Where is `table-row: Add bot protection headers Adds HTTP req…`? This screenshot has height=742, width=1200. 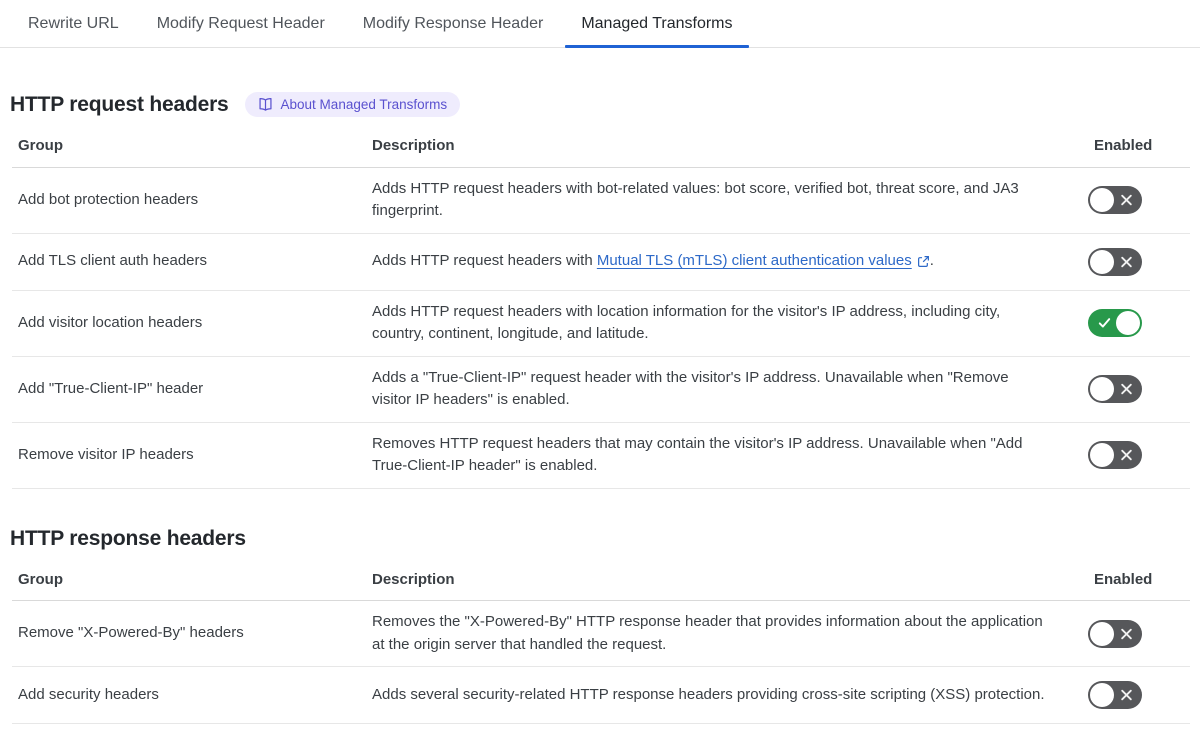
table-row: Add bot protection headers Adds HTTP req… is located at coordinates (601, 201).